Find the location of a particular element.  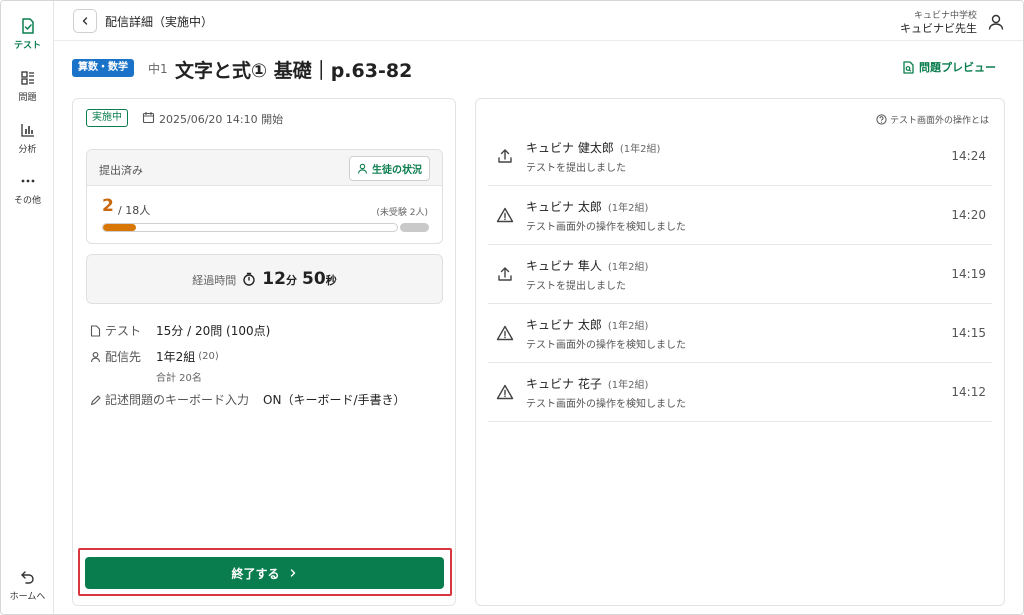

more-icon is located at coordinates (27, 181).